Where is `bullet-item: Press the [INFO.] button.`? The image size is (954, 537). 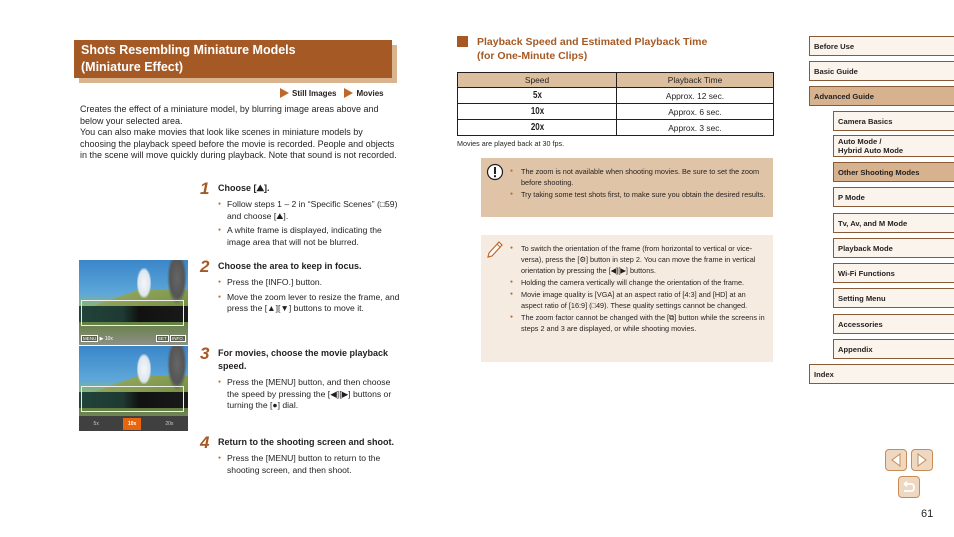
bullet-item: Press the [INFO.] button. is located at coordinates (309, 283).